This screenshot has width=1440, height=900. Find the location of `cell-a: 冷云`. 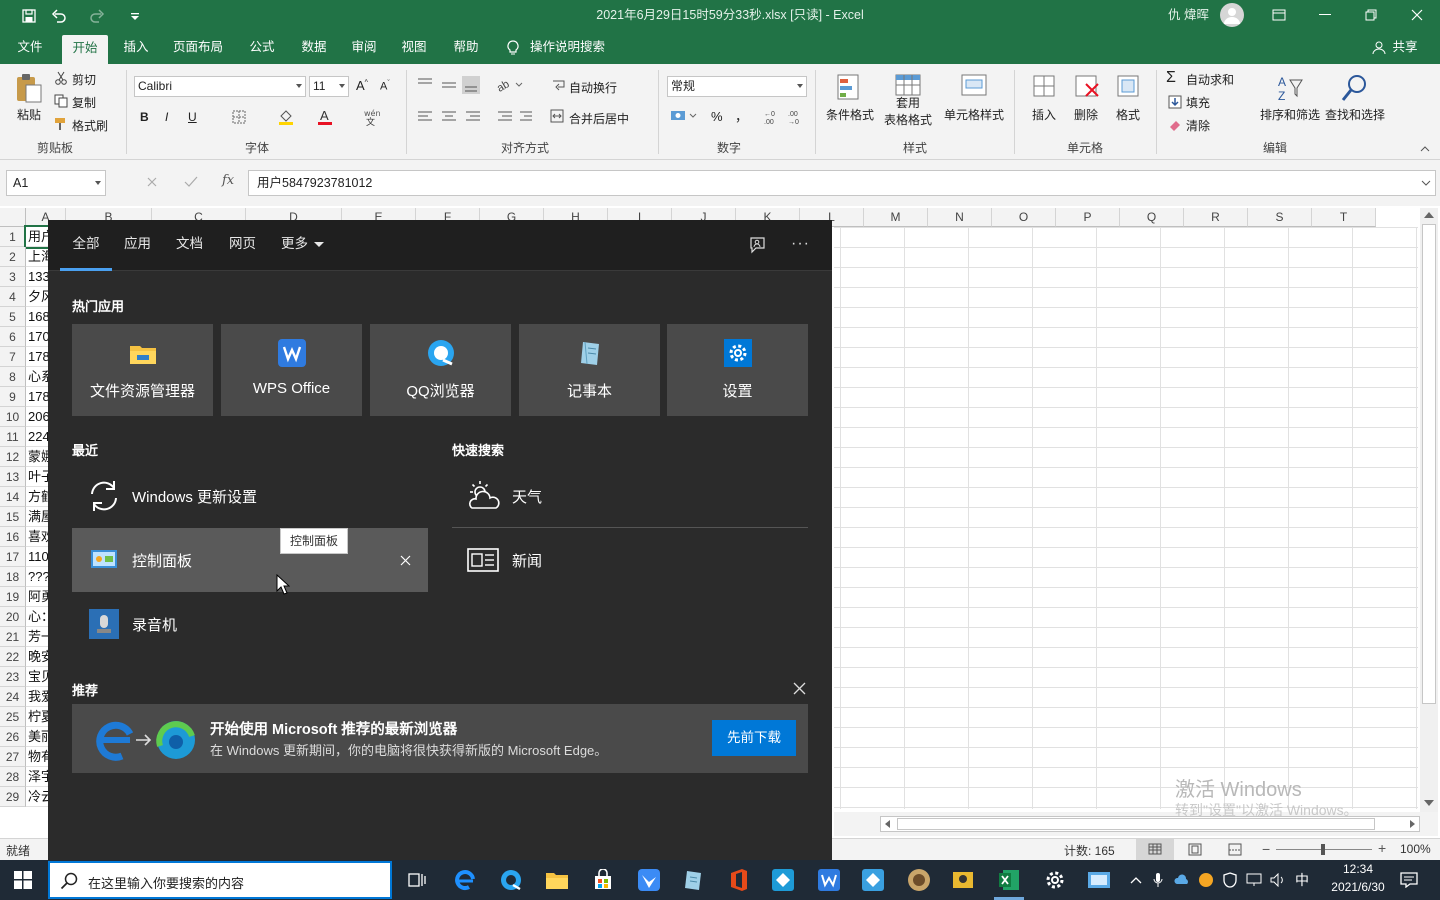

cell-a: 冷云 is located at coordinates (37, 797).